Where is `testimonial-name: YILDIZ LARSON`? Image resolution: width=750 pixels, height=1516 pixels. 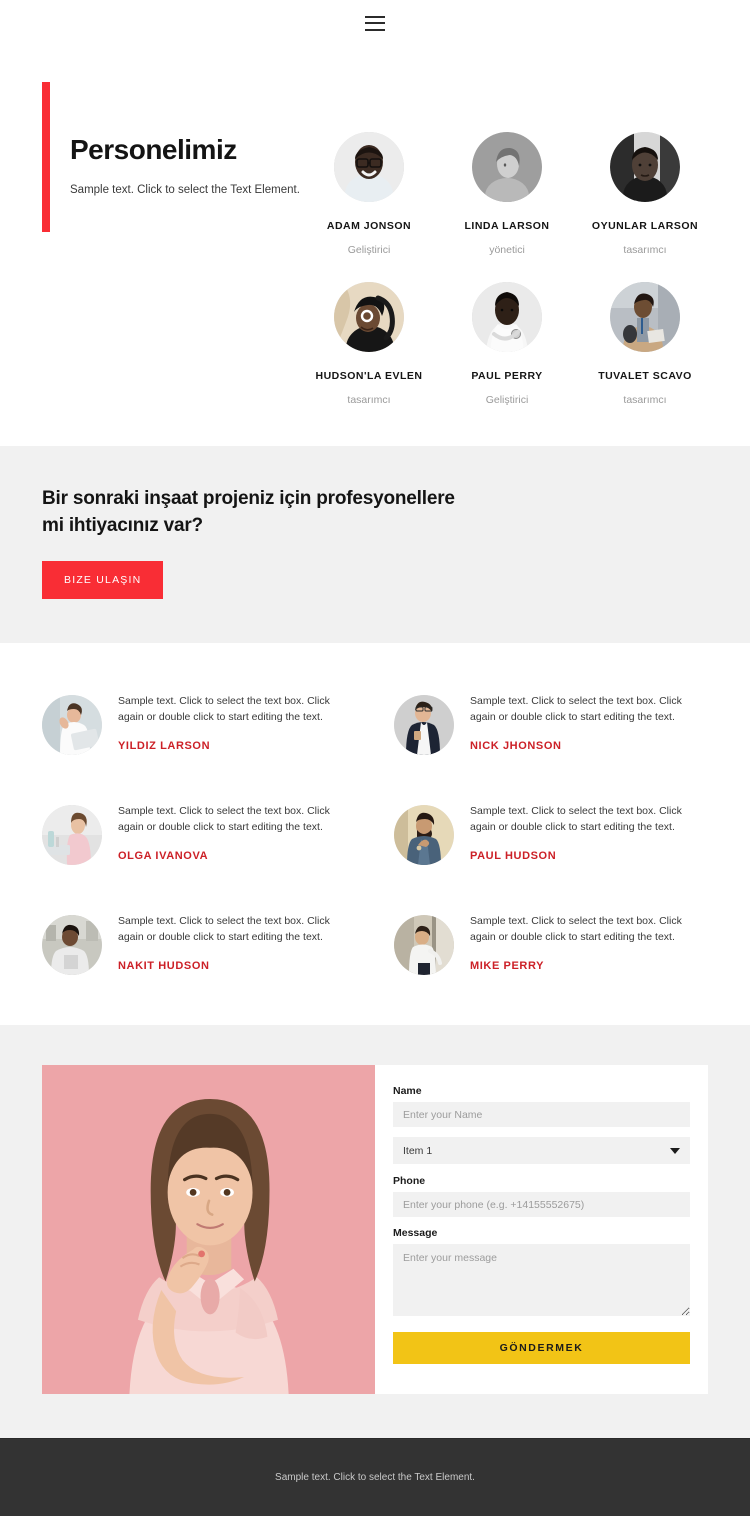
testimonial-name: YILDIZ LARSON is located at coordinates (164, 745).